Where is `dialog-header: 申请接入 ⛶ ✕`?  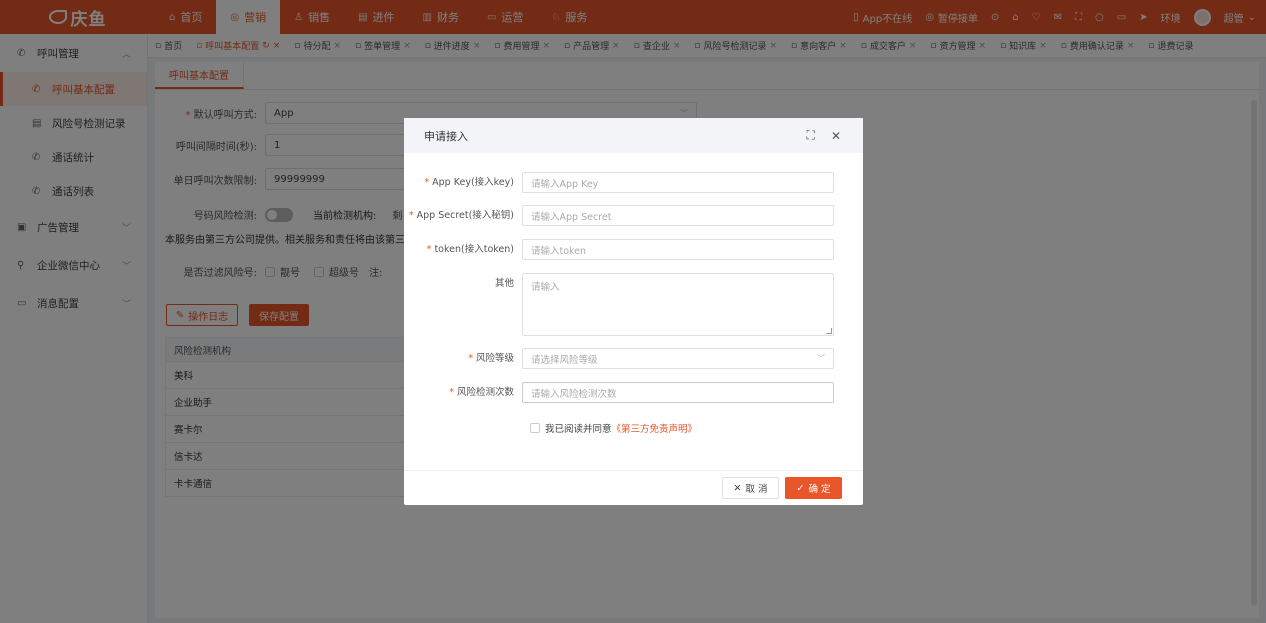 dialog-header: 申请接入 ⛶ ✕ is located at coordinates (633, 135).